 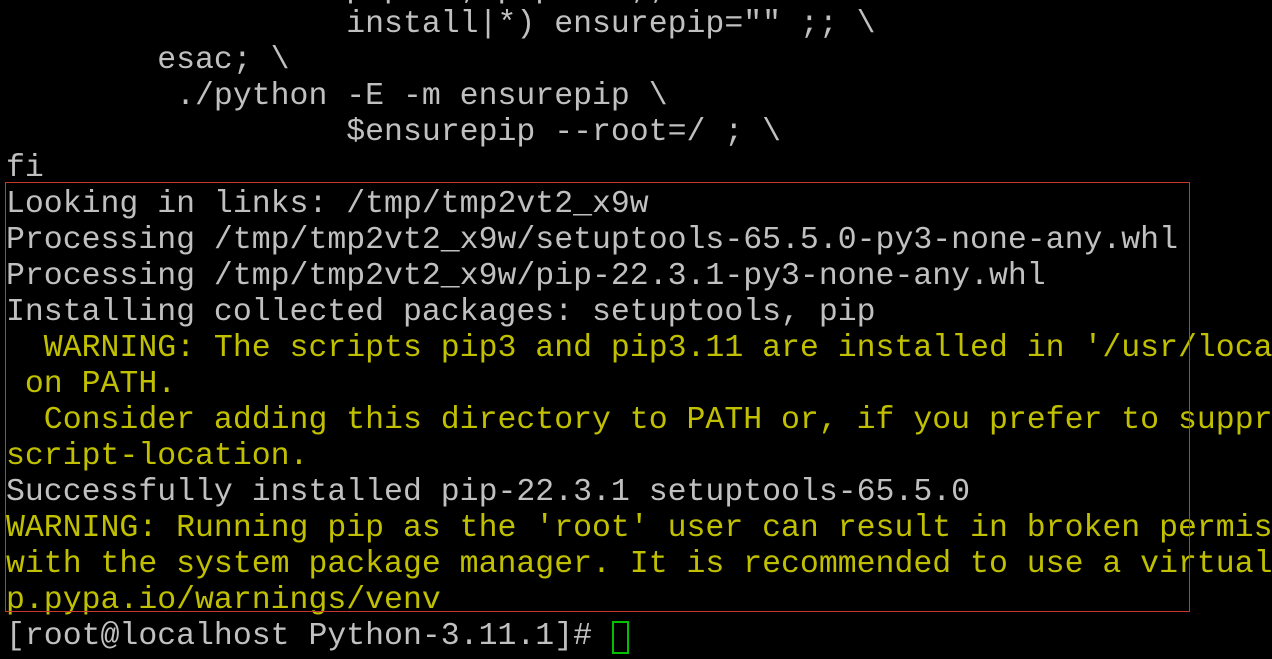 I want to click on warning-line: on PATH., so click(x=91, y=384).